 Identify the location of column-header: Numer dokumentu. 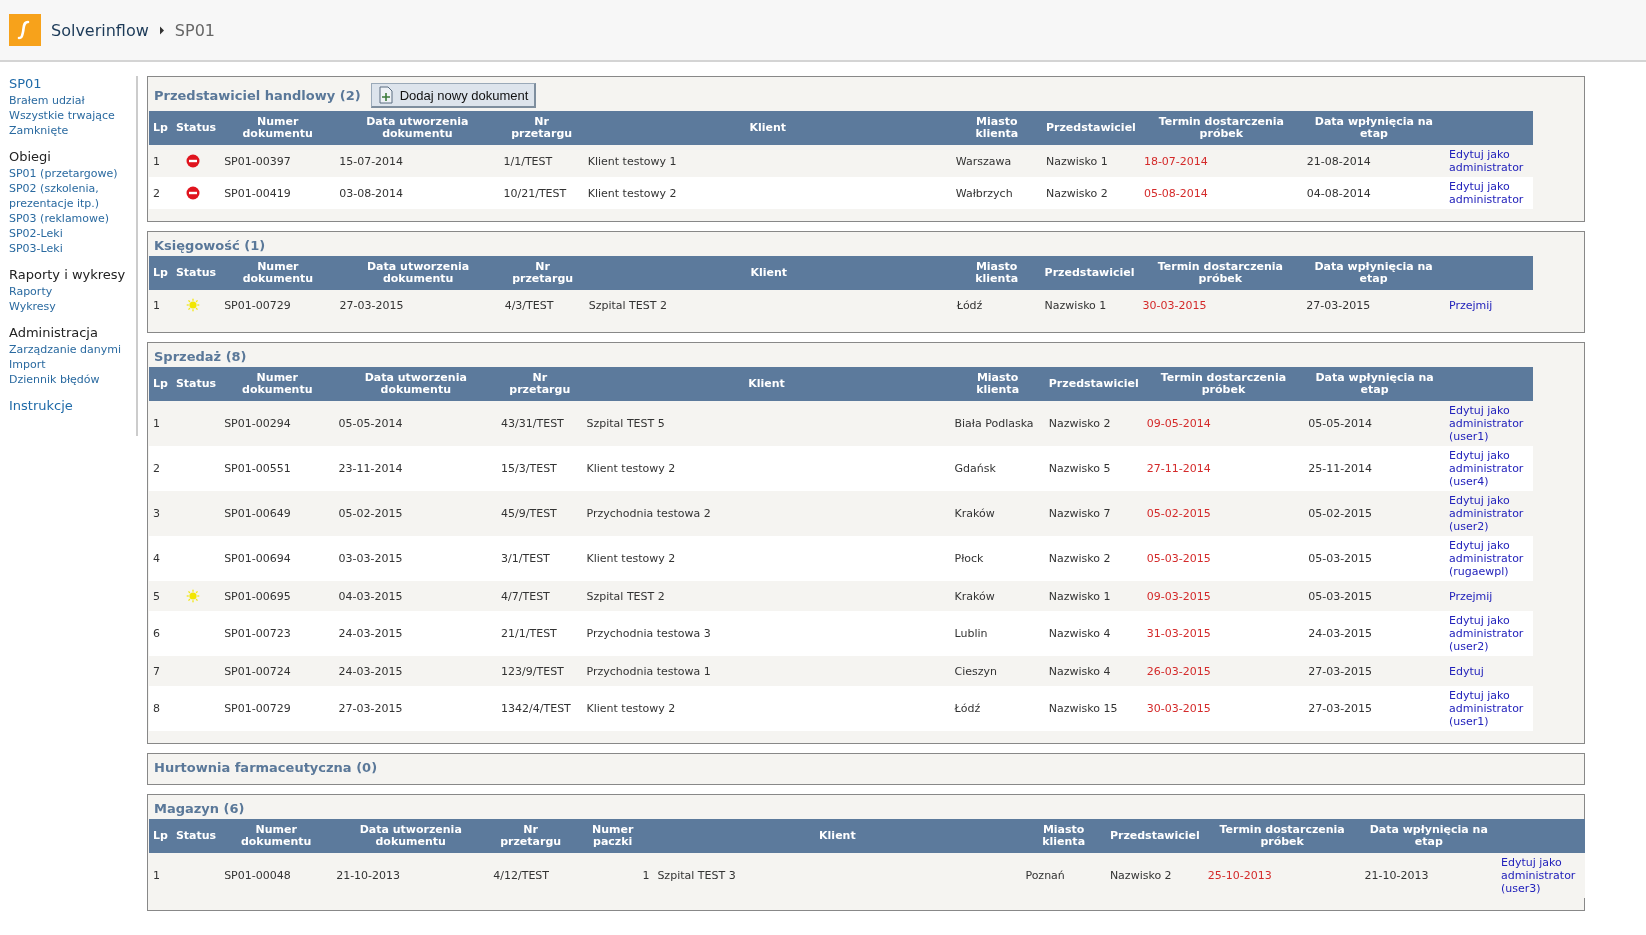
(278, 272).